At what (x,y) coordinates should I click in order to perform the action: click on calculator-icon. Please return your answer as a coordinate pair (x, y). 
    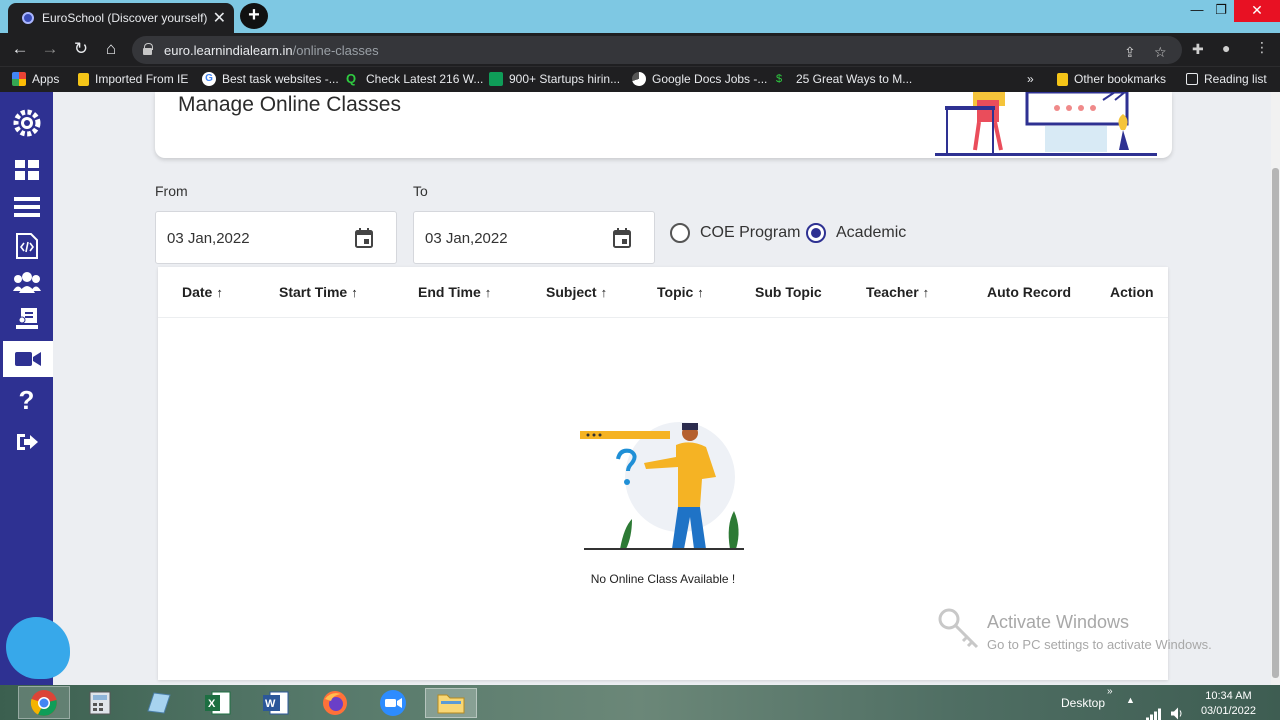
    Looking at the image, I should click on (100, 703).